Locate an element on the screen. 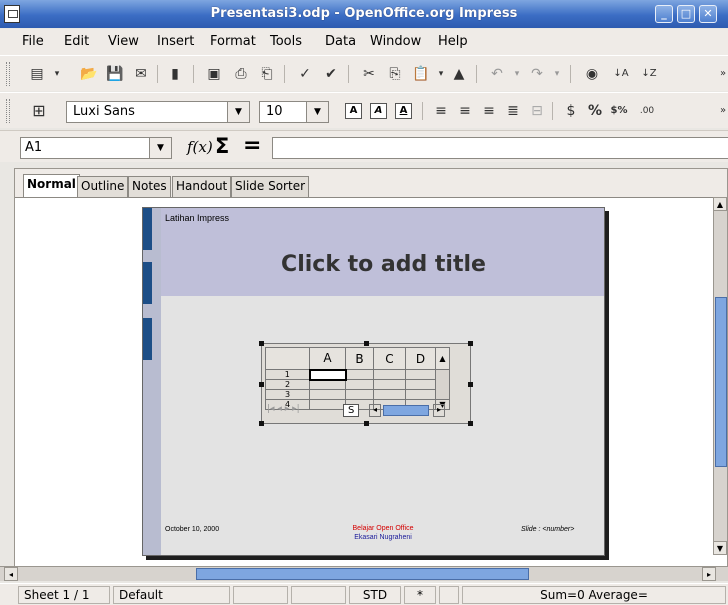 This screenshot has width=728, height=605. menu-edit: Edit is located at coordinates (76, 41).